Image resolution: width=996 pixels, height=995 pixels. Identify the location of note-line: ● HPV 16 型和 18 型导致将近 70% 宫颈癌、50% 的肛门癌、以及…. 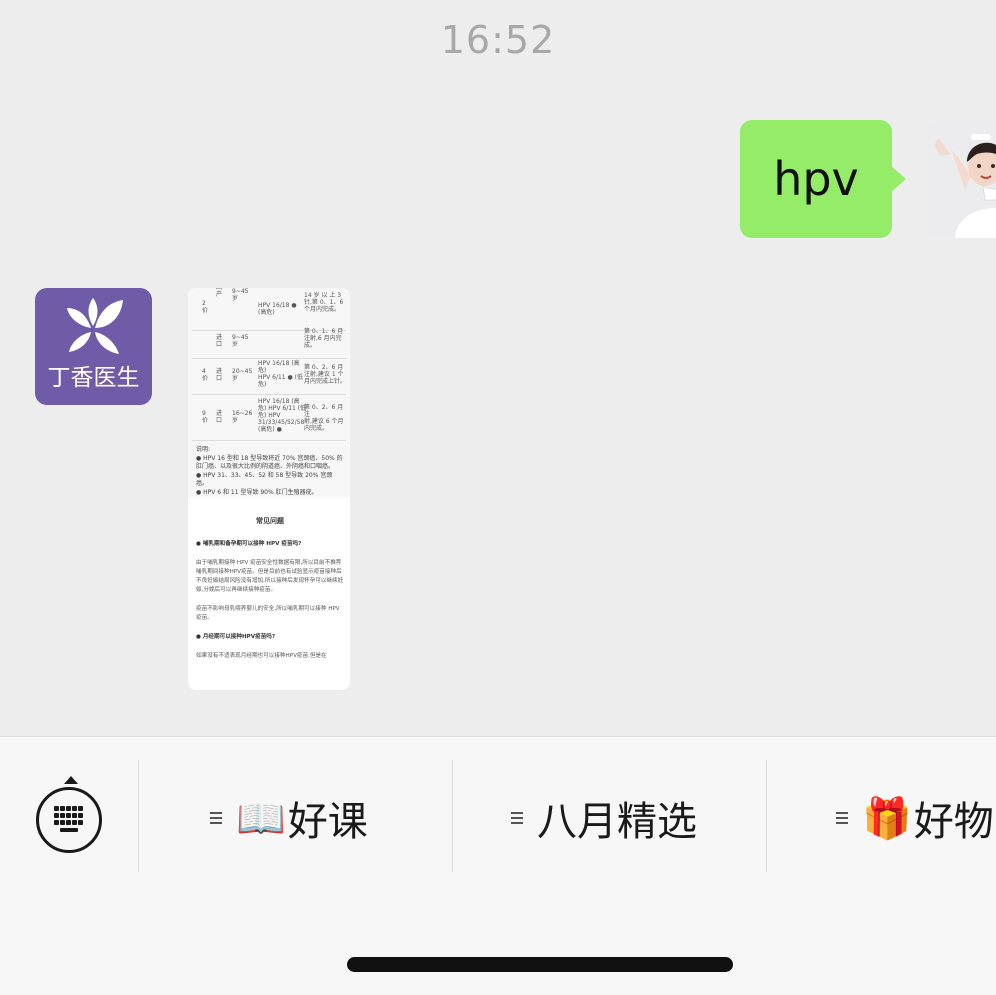
(269, 462).